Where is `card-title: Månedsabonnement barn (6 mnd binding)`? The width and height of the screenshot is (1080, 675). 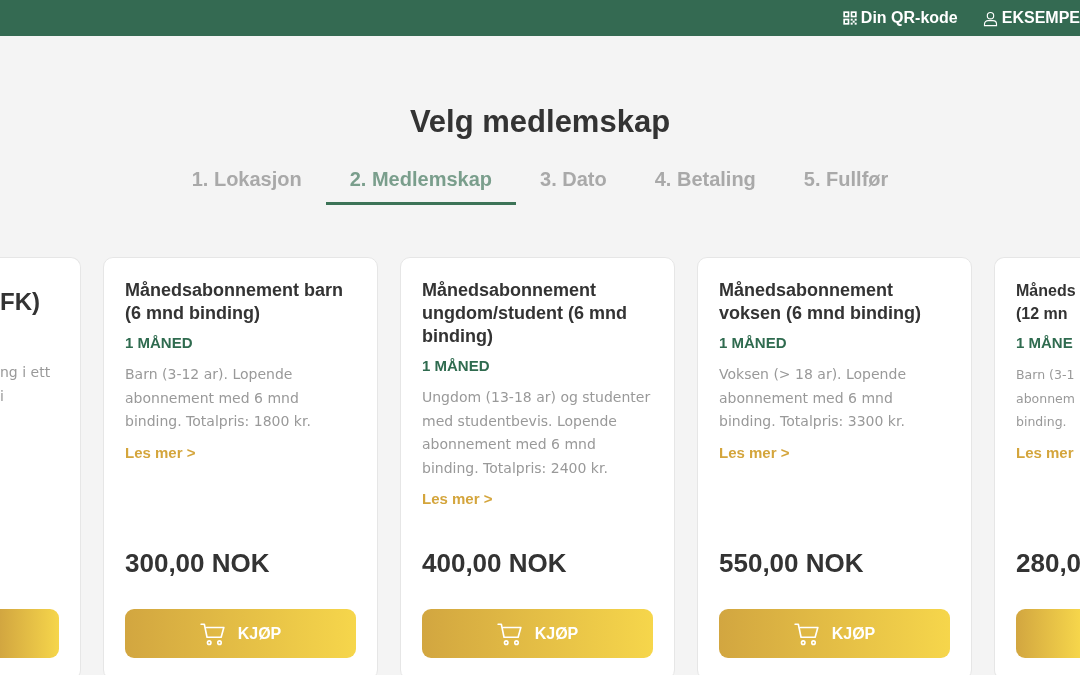 card-title: Månedsabonnement barn (6 mnd binding) is located at coordinates (235, 302).